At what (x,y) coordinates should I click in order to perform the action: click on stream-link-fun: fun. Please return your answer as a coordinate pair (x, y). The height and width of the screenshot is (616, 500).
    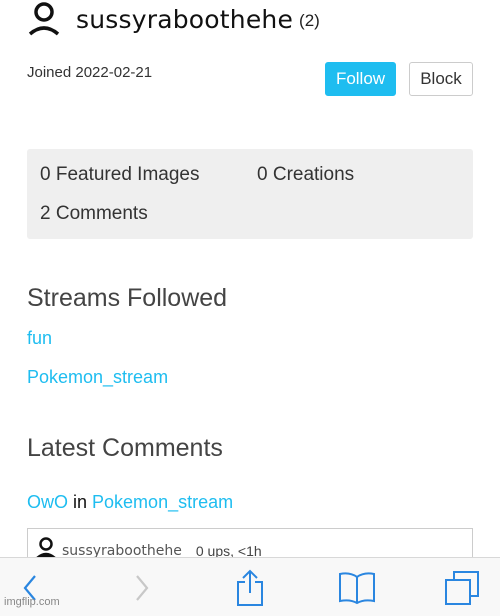
    Looking at the image, I should click on (39, 338).